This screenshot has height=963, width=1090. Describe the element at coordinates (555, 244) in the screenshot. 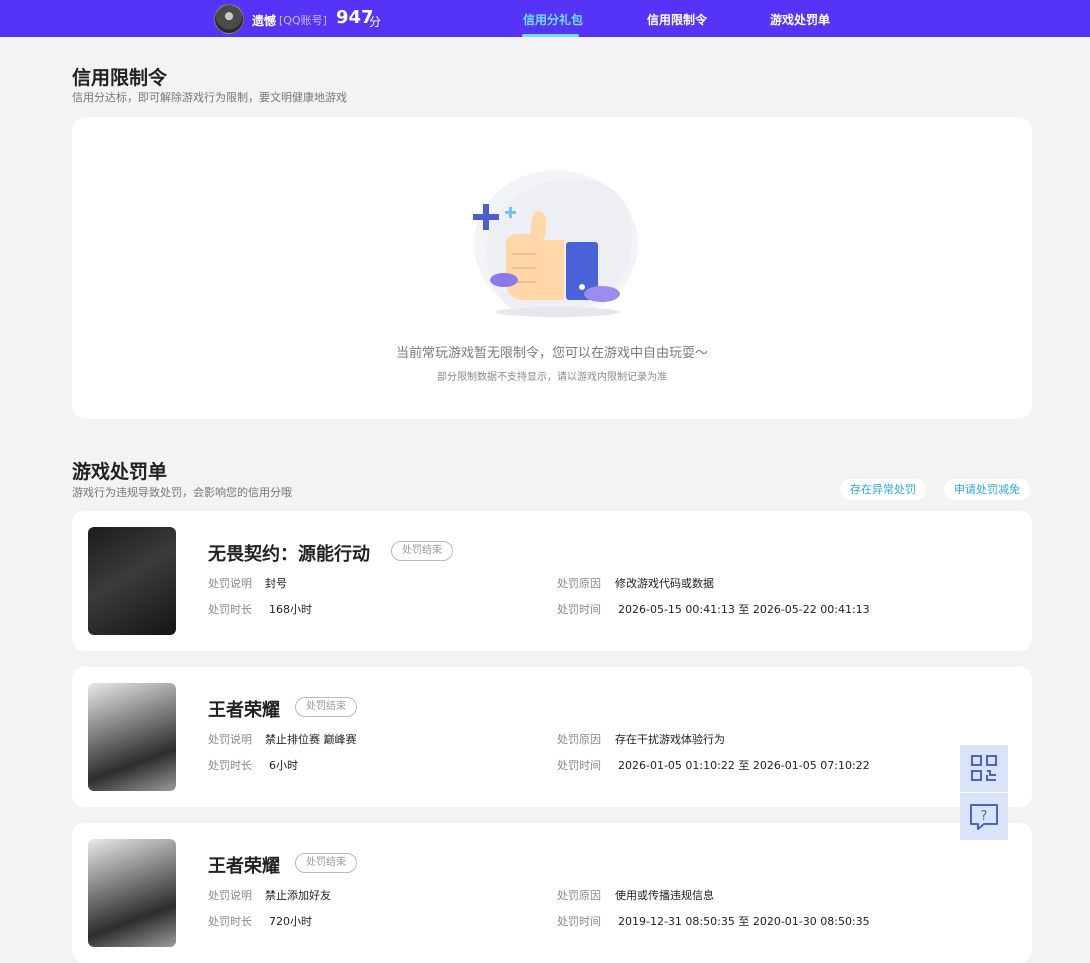

I see `thumbs-up-illustration-icon` at that location.